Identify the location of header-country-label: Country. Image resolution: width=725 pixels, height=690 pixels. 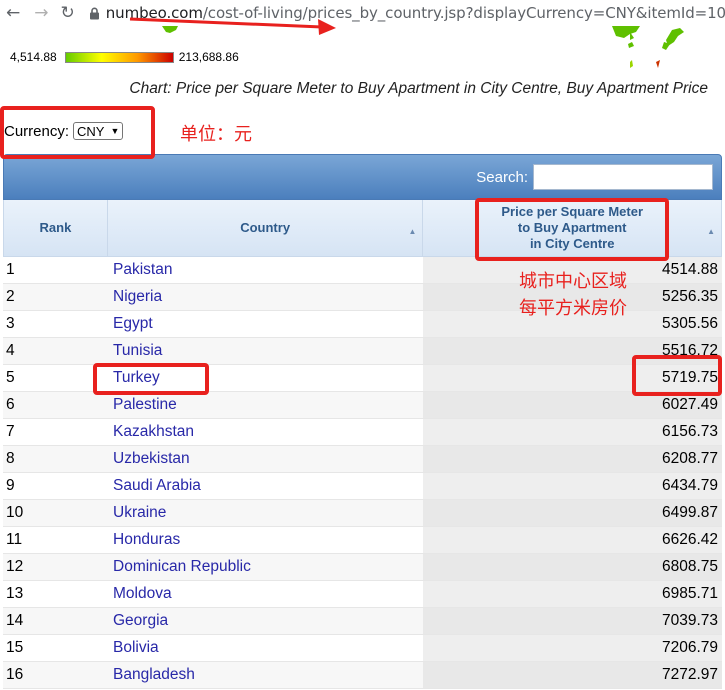
(265, 227).